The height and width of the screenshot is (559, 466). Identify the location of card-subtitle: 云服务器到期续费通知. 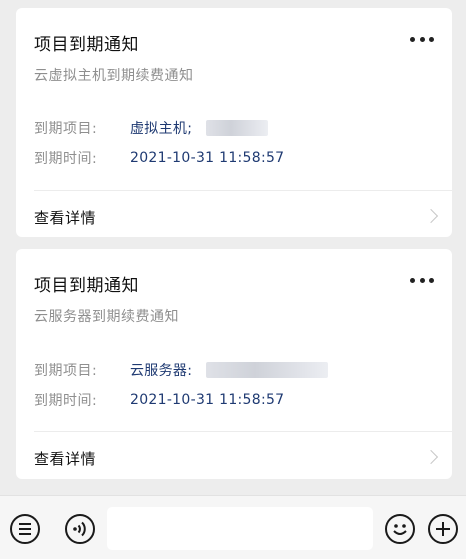
(106, 317).